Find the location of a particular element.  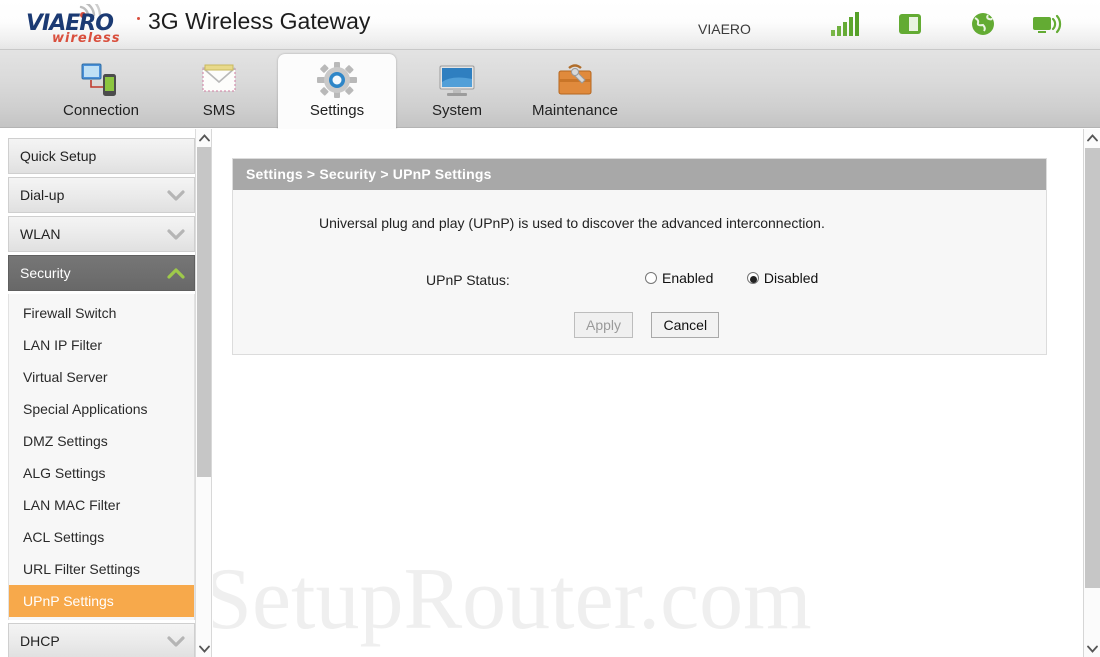

status-icon-tray is located at coordinates (948, 25).